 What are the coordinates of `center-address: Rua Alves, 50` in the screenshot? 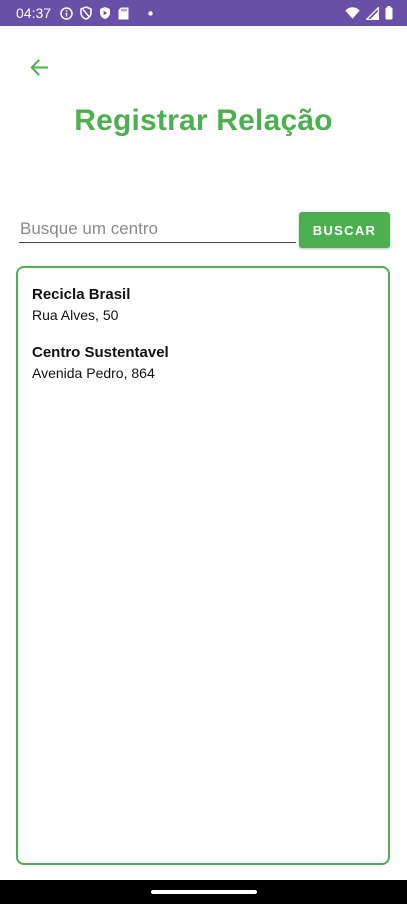 It's located at (75, 315).